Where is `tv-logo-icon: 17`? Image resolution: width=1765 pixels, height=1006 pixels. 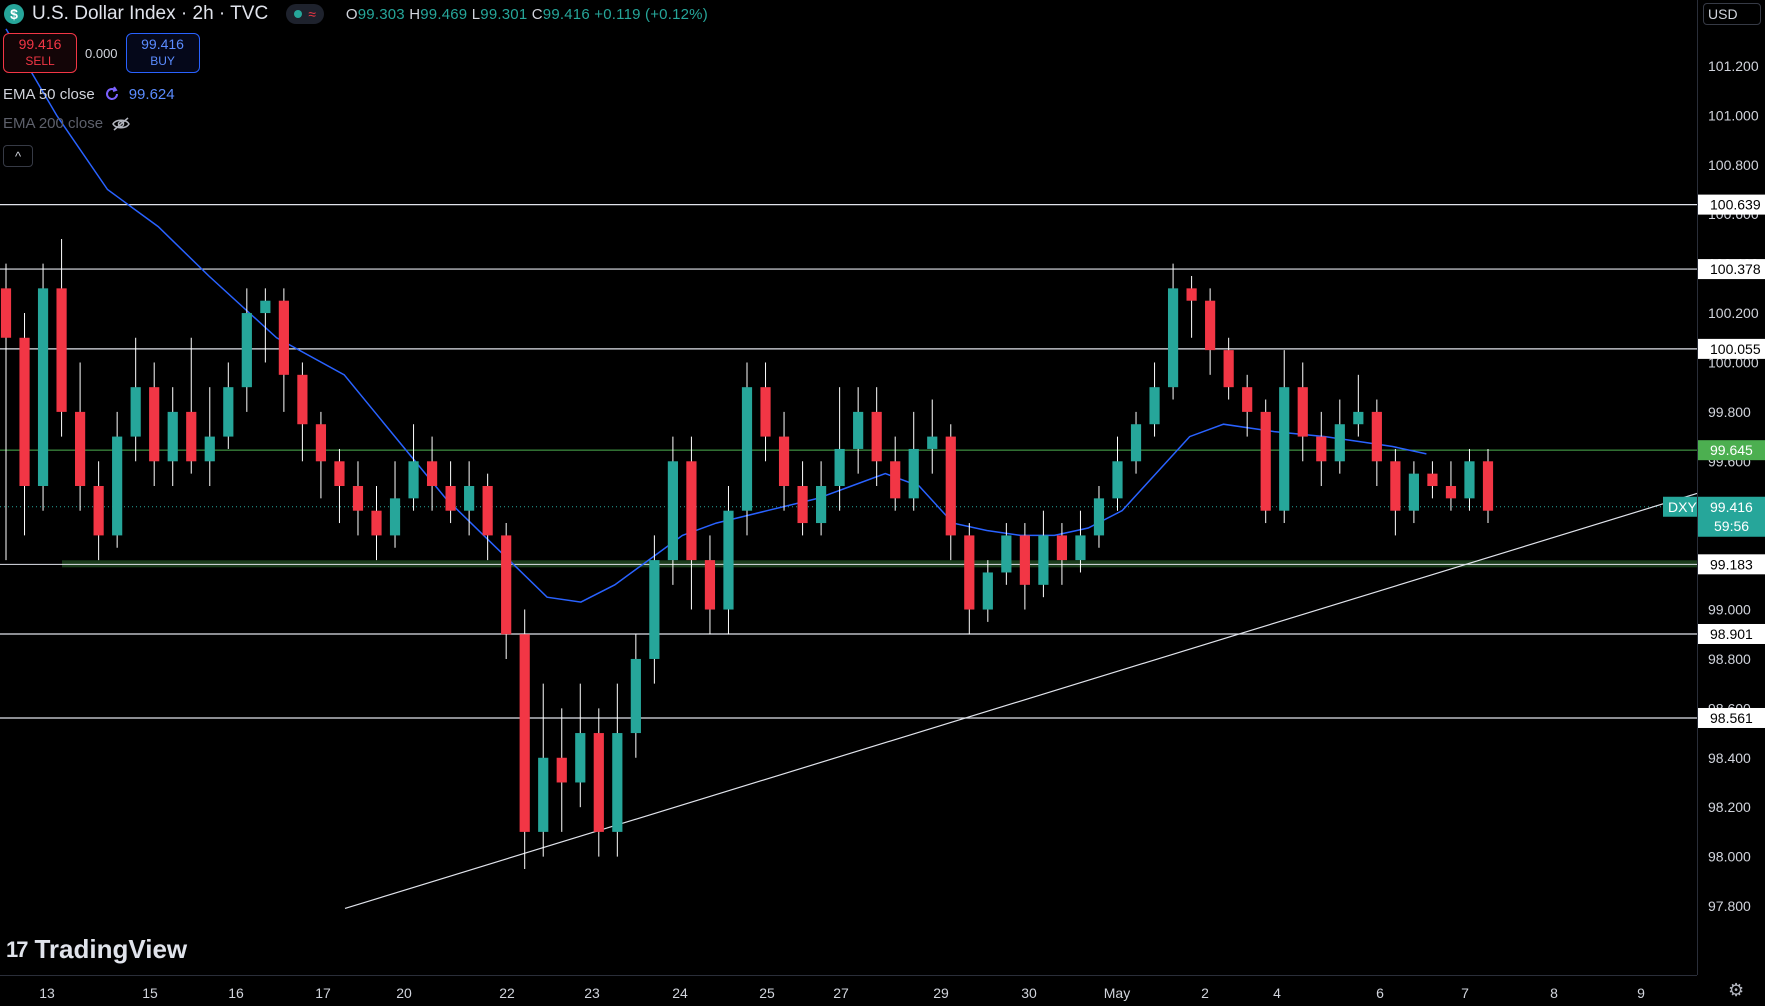 tv-logo-icon: 17 is located at coordinates (17, 949).